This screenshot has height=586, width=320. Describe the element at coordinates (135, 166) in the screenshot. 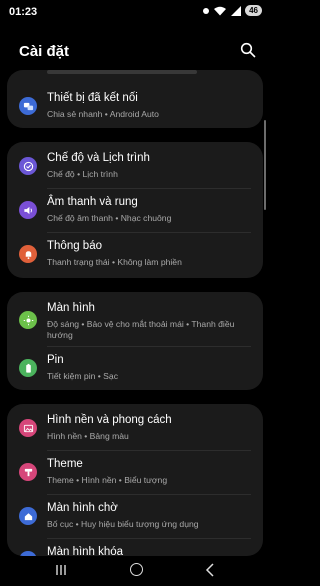

I see `settings-item-modes-routines: Chế độ và Lịch trình Chế độ • Lịch trình` at that location.